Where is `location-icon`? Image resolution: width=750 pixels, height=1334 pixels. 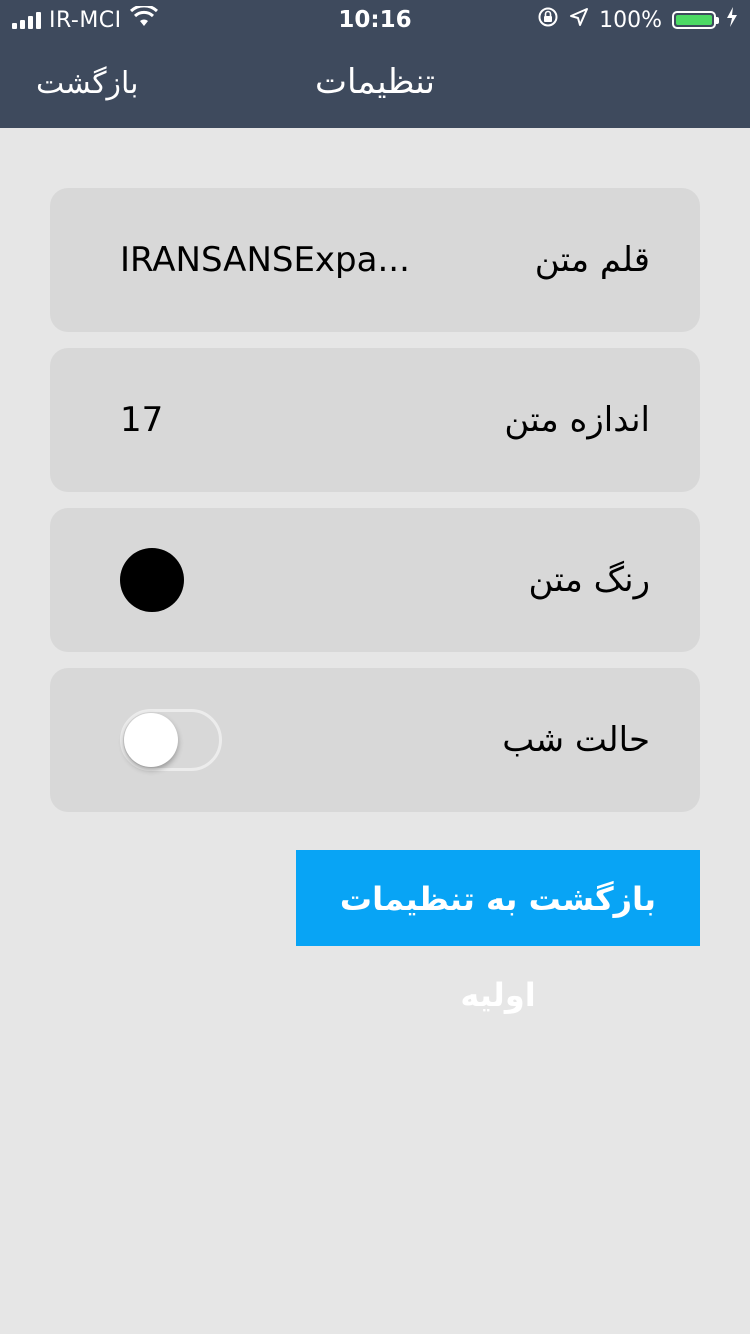
location-icon is located at coordinates (579, 20).